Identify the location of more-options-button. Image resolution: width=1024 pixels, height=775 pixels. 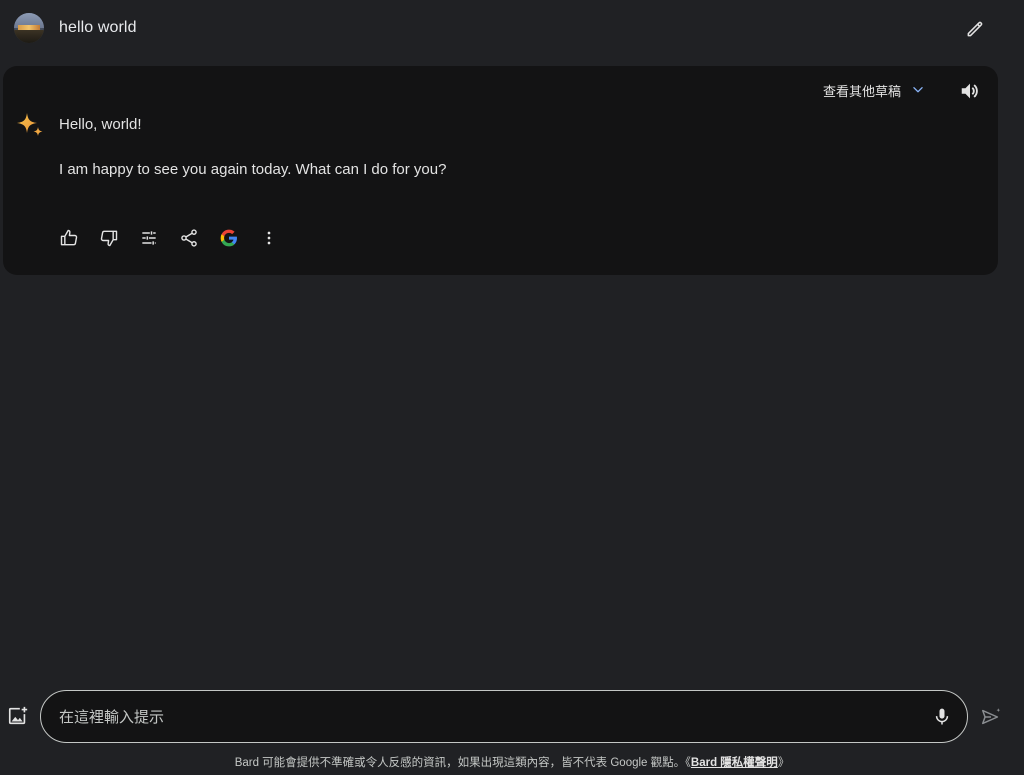
(269, 238).